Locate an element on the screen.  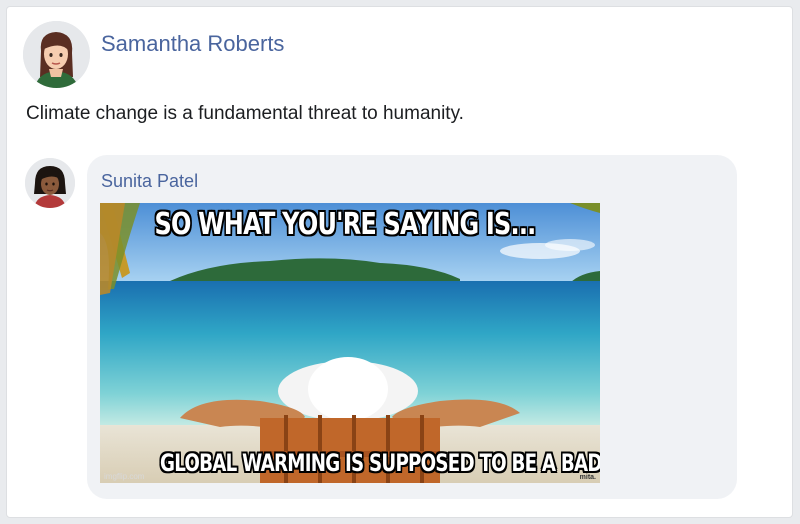
reply-author-avatar is located at coordinates (50, 183).